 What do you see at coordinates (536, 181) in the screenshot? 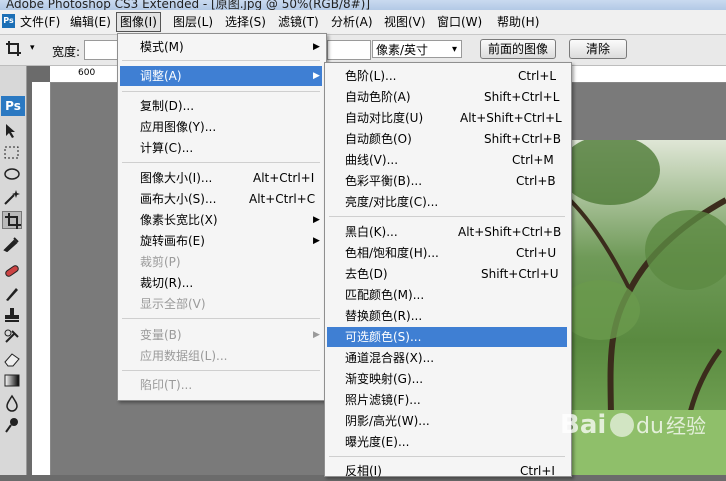
I see `menu-item-shortcut: Ctrl+B` at bounding box center [536, 181].